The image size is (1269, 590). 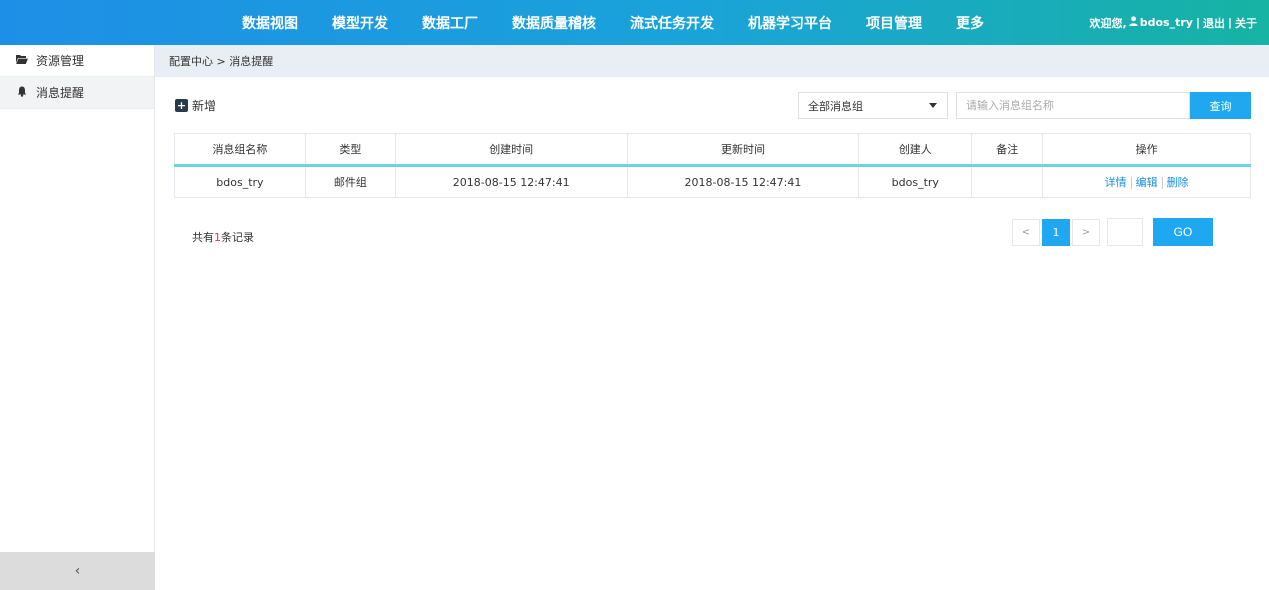 What do you see at coordinates (1108, 23) in the screenshot?
I see `welcome-text: 欢迎您,` at bounding box center [1108, 23].